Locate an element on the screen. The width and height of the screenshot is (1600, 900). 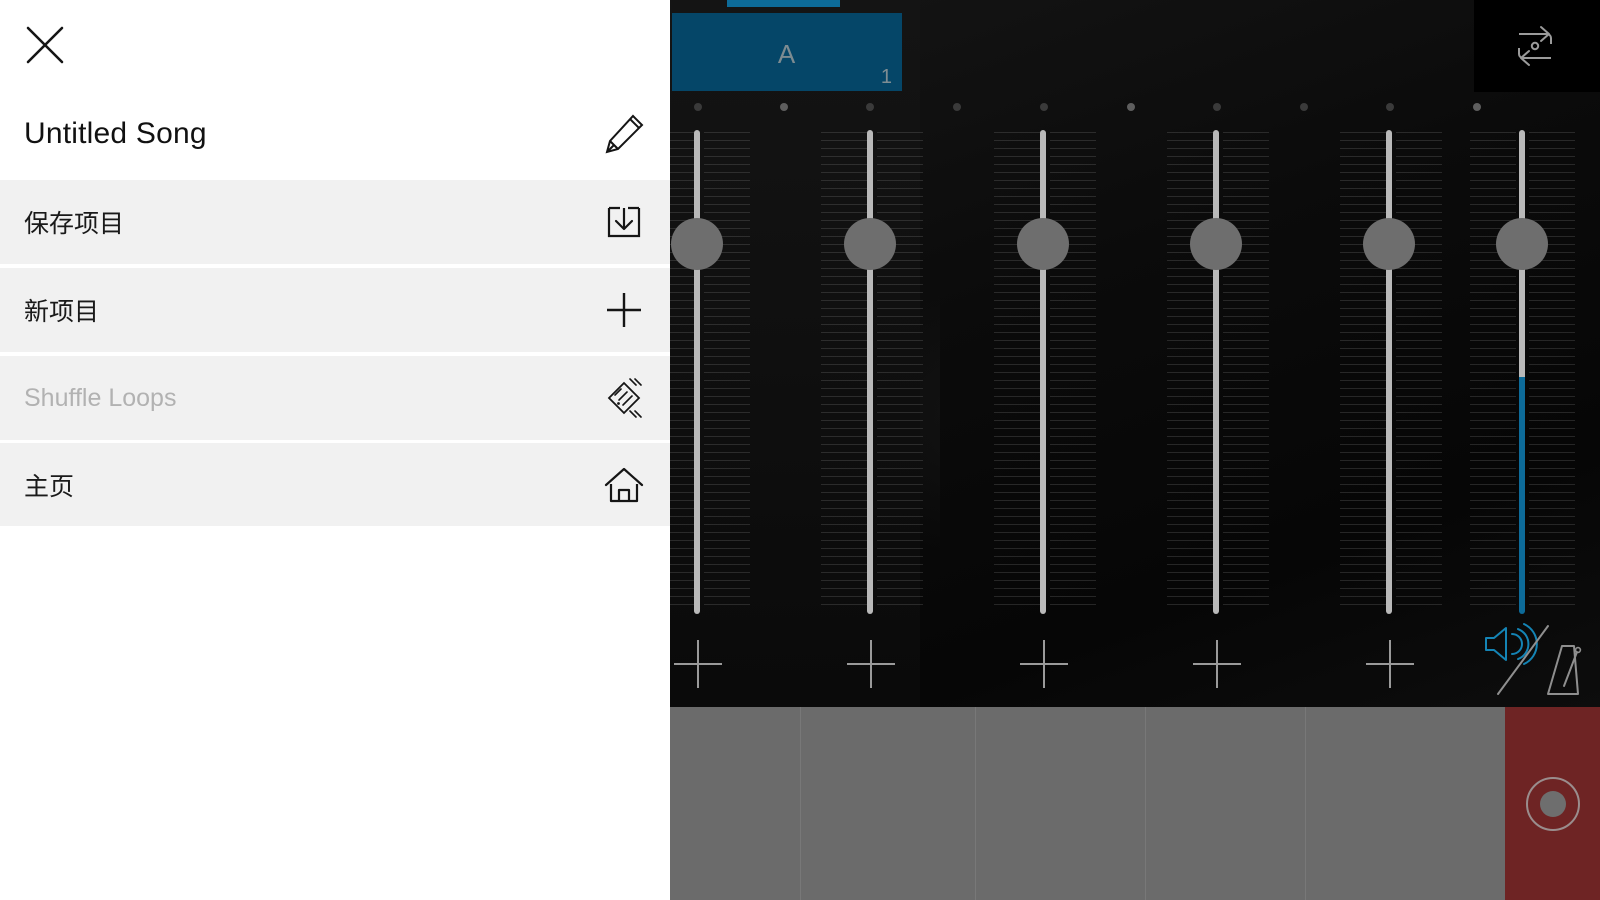
add-track-3-button is located at coordinates (1044, 664).